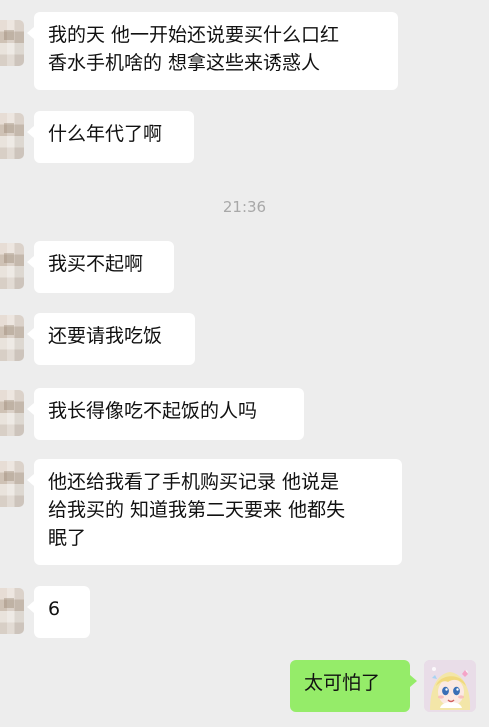 Image resolution: width=489 pixels, height=727 pixels. I want to click on message-bubble: 还要请我吃饭, so click(111, 339).